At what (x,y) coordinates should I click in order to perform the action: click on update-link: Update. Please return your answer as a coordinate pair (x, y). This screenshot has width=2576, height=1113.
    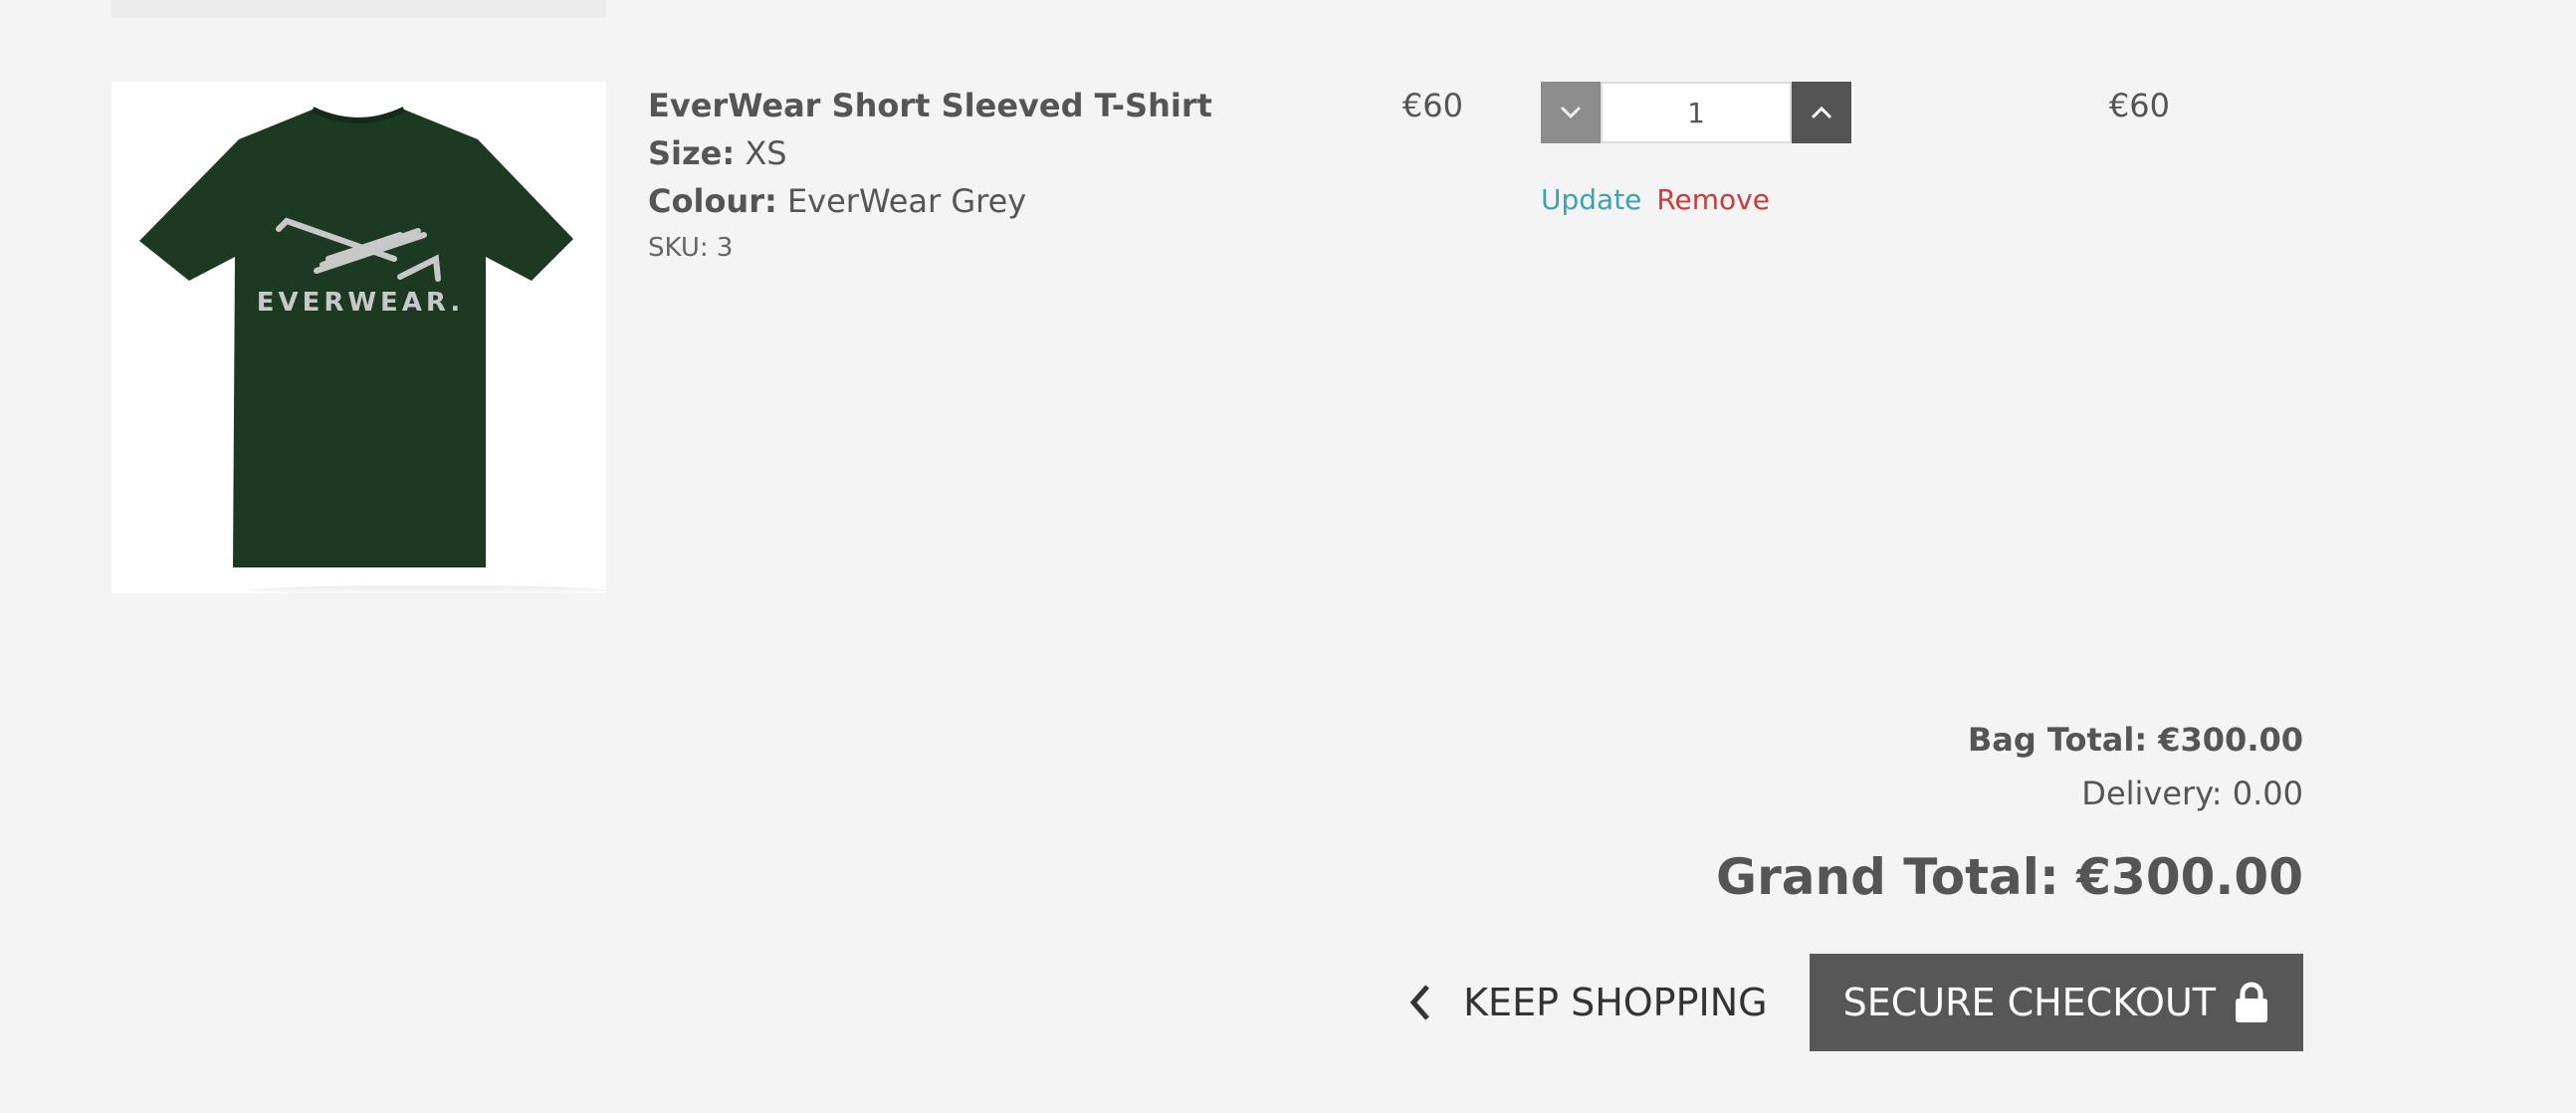
    Looking at the image, I should click on (1591, 199).